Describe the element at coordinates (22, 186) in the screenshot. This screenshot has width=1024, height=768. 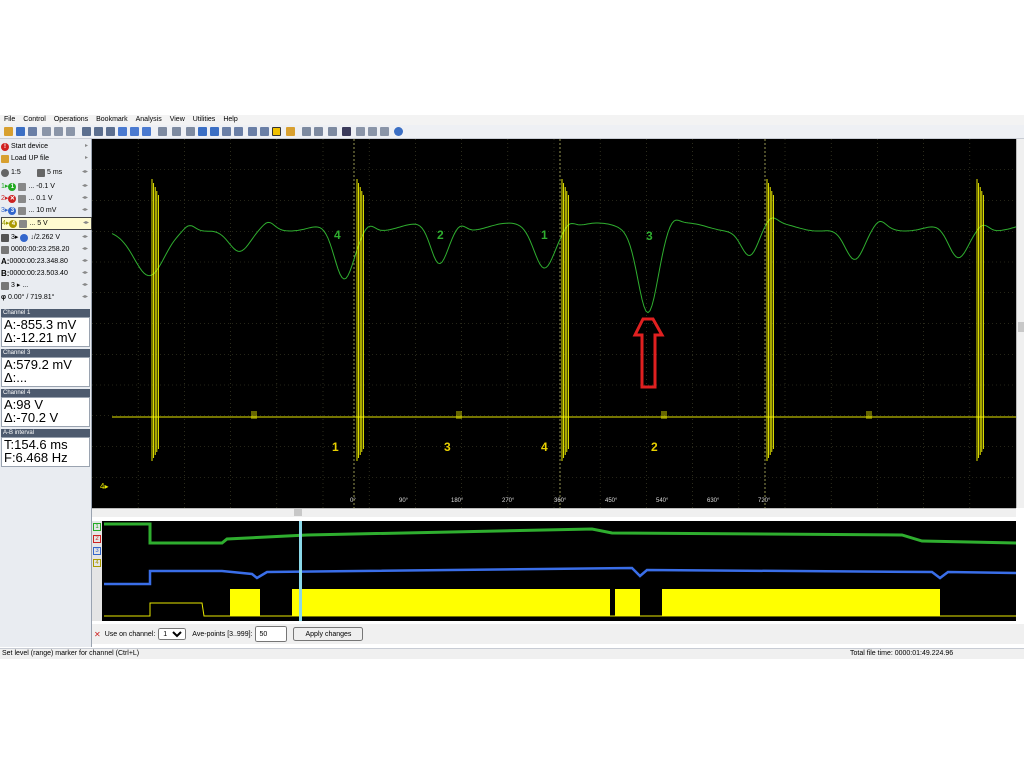
I see `ch1-probe-icon` at that location.